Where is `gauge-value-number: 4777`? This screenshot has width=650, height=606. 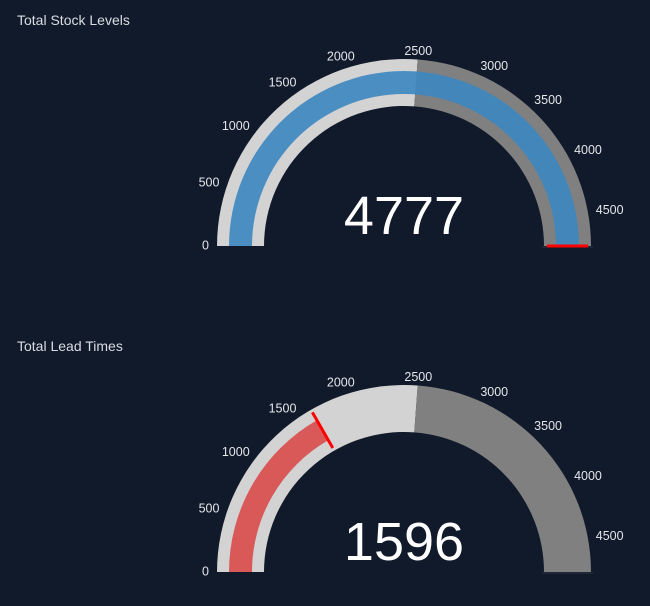 gauge-value-number: 4777 is located at coordinates (404, 216).